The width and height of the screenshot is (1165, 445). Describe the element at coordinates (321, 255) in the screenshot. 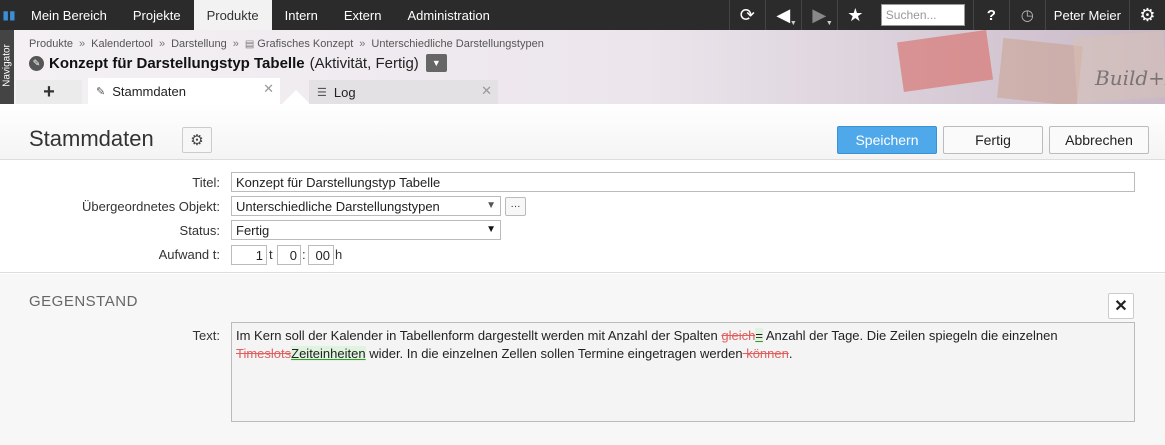

I see `effort-minutes-input: 00` at that location.